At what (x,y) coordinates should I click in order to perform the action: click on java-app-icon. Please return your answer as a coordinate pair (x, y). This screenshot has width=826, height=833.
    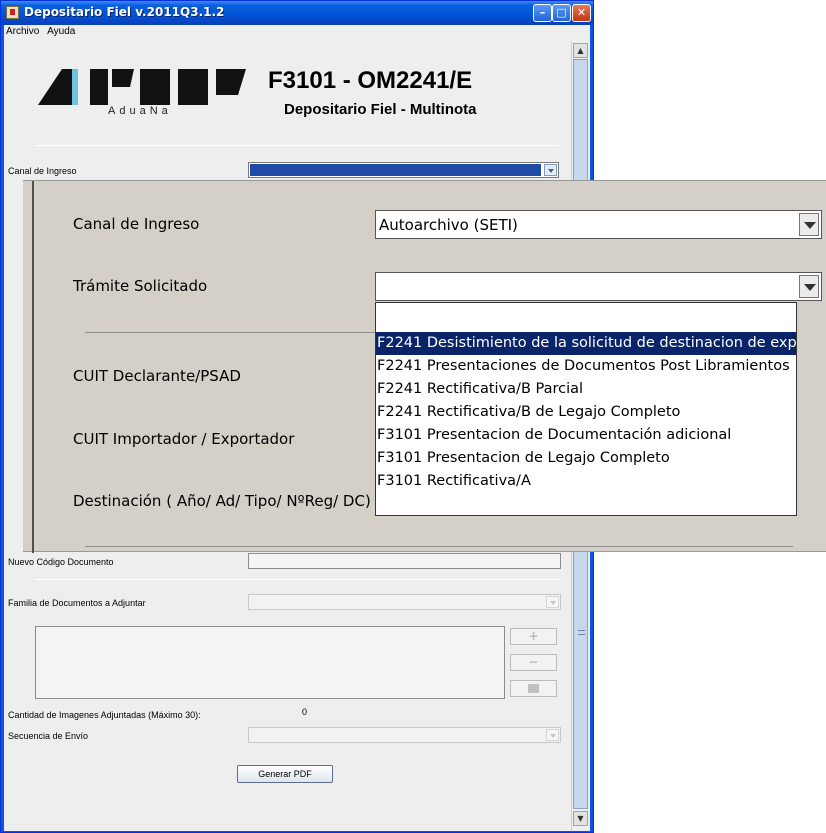
    Looking at the image, I should click on (12, 12).